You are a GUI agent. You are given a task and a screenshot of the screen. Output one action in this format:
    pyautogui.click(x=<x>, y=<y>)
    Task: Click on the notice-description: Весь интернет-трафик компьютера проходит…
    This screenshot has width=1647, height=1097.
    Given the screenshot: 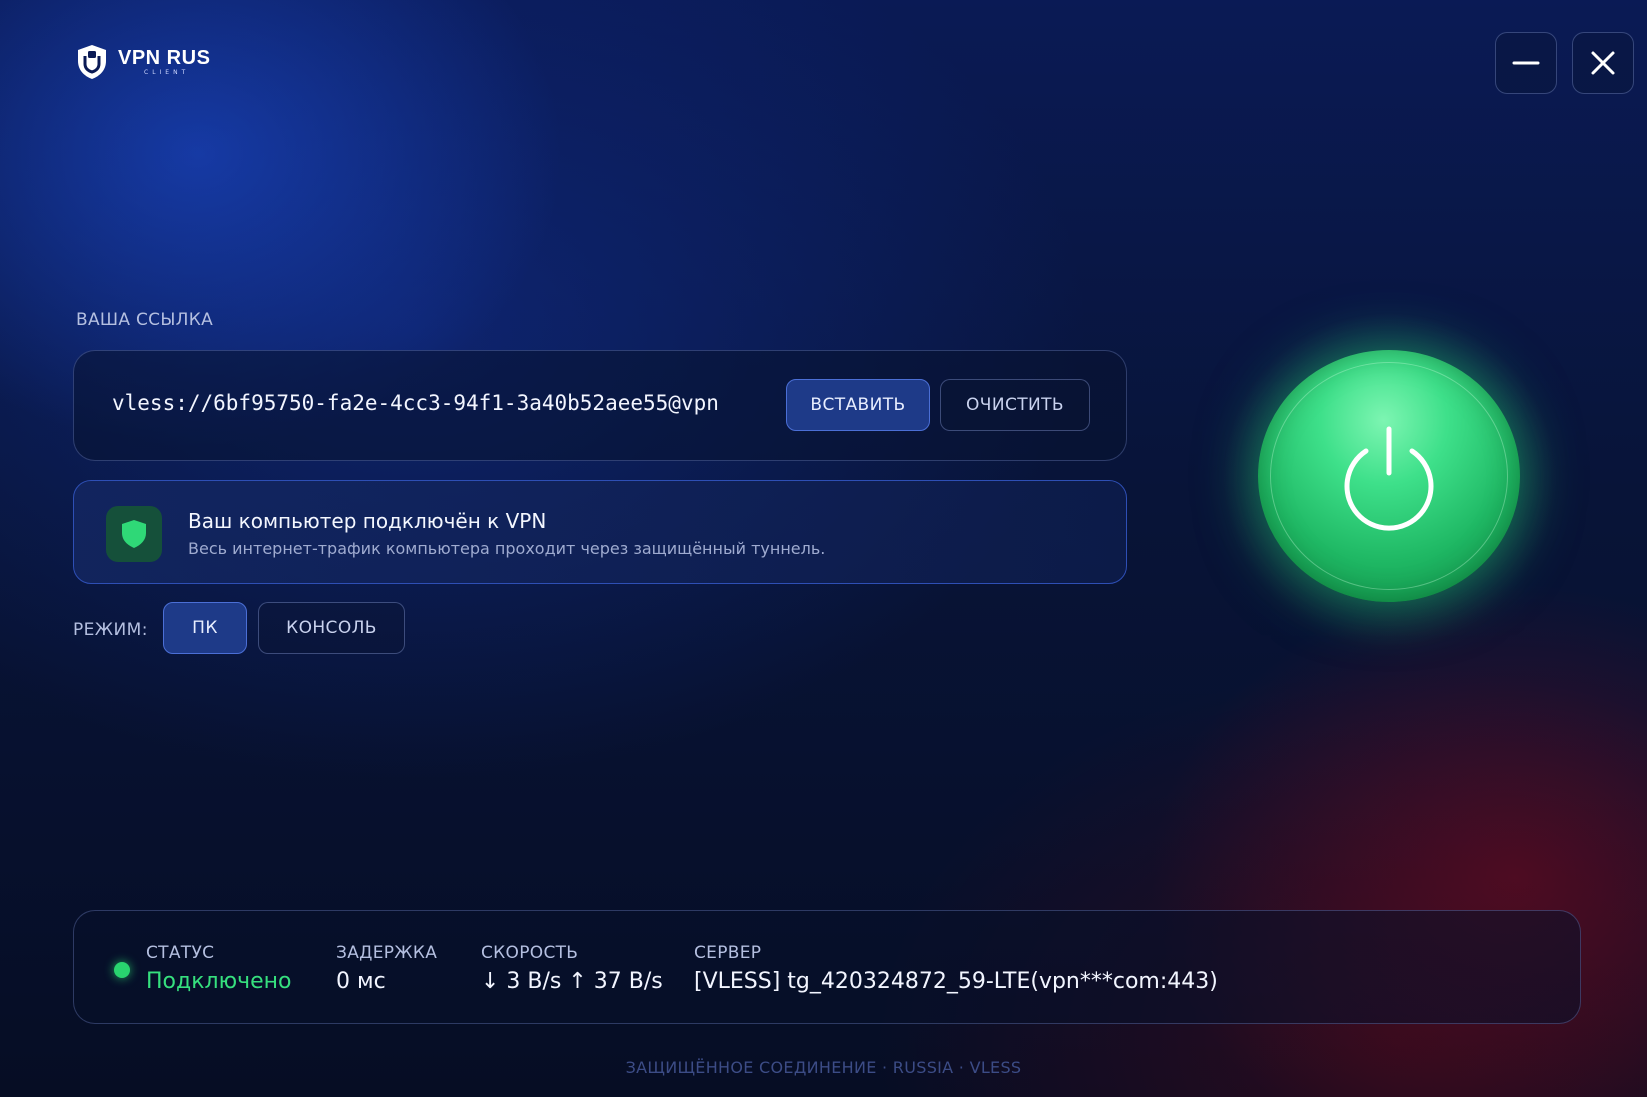 What is the action you would take?
    pyautogui.click(x=507, y=548)
    